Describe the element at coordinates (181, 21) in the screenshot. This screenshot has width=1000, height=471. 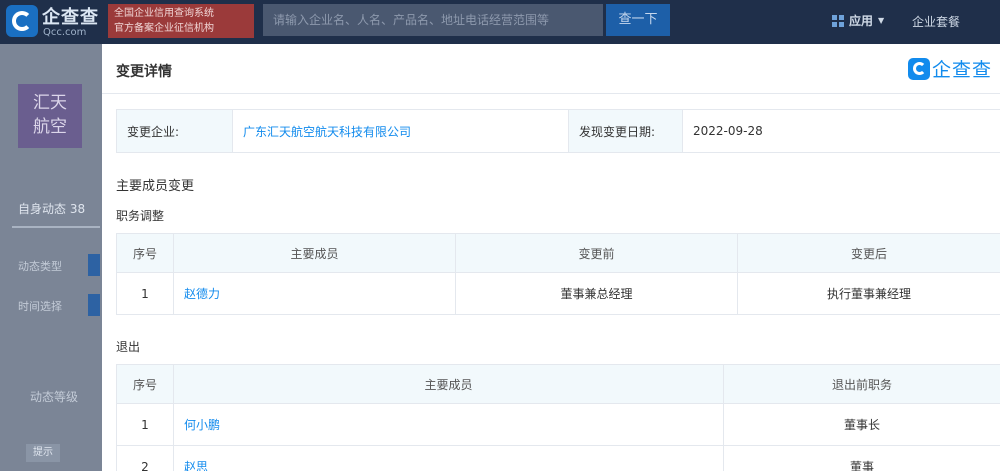
I see `promo-banner: 全国企业信用查询系统 官方备案企业征信机构` at that location.